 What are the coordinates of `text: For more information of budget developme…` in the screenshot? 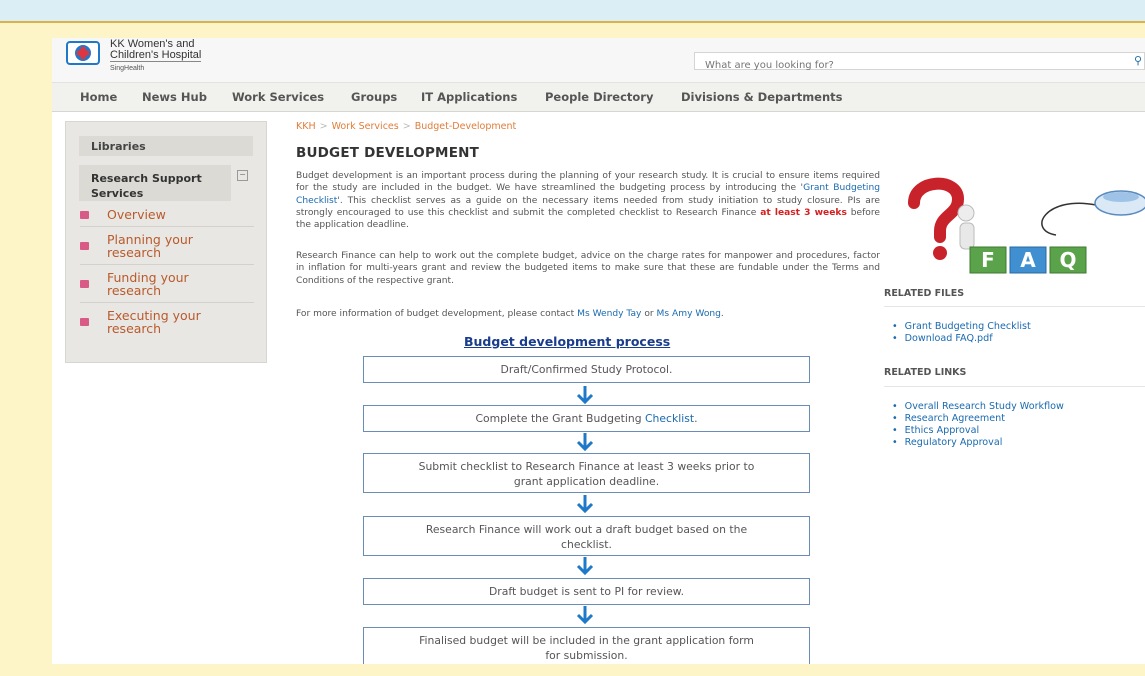 It's located at (437, 314).